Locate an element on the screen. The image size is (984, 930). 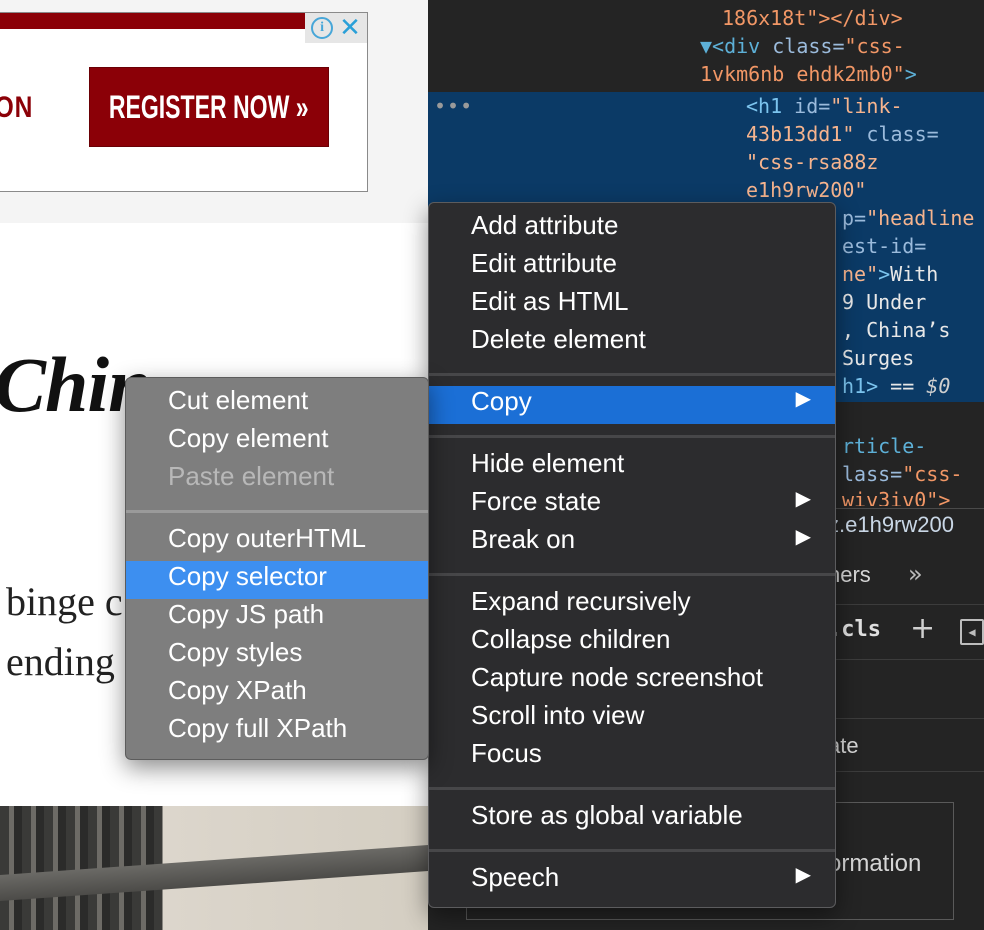
menu-item-speech: Speech ▶ is located at coordinates (632, 881).